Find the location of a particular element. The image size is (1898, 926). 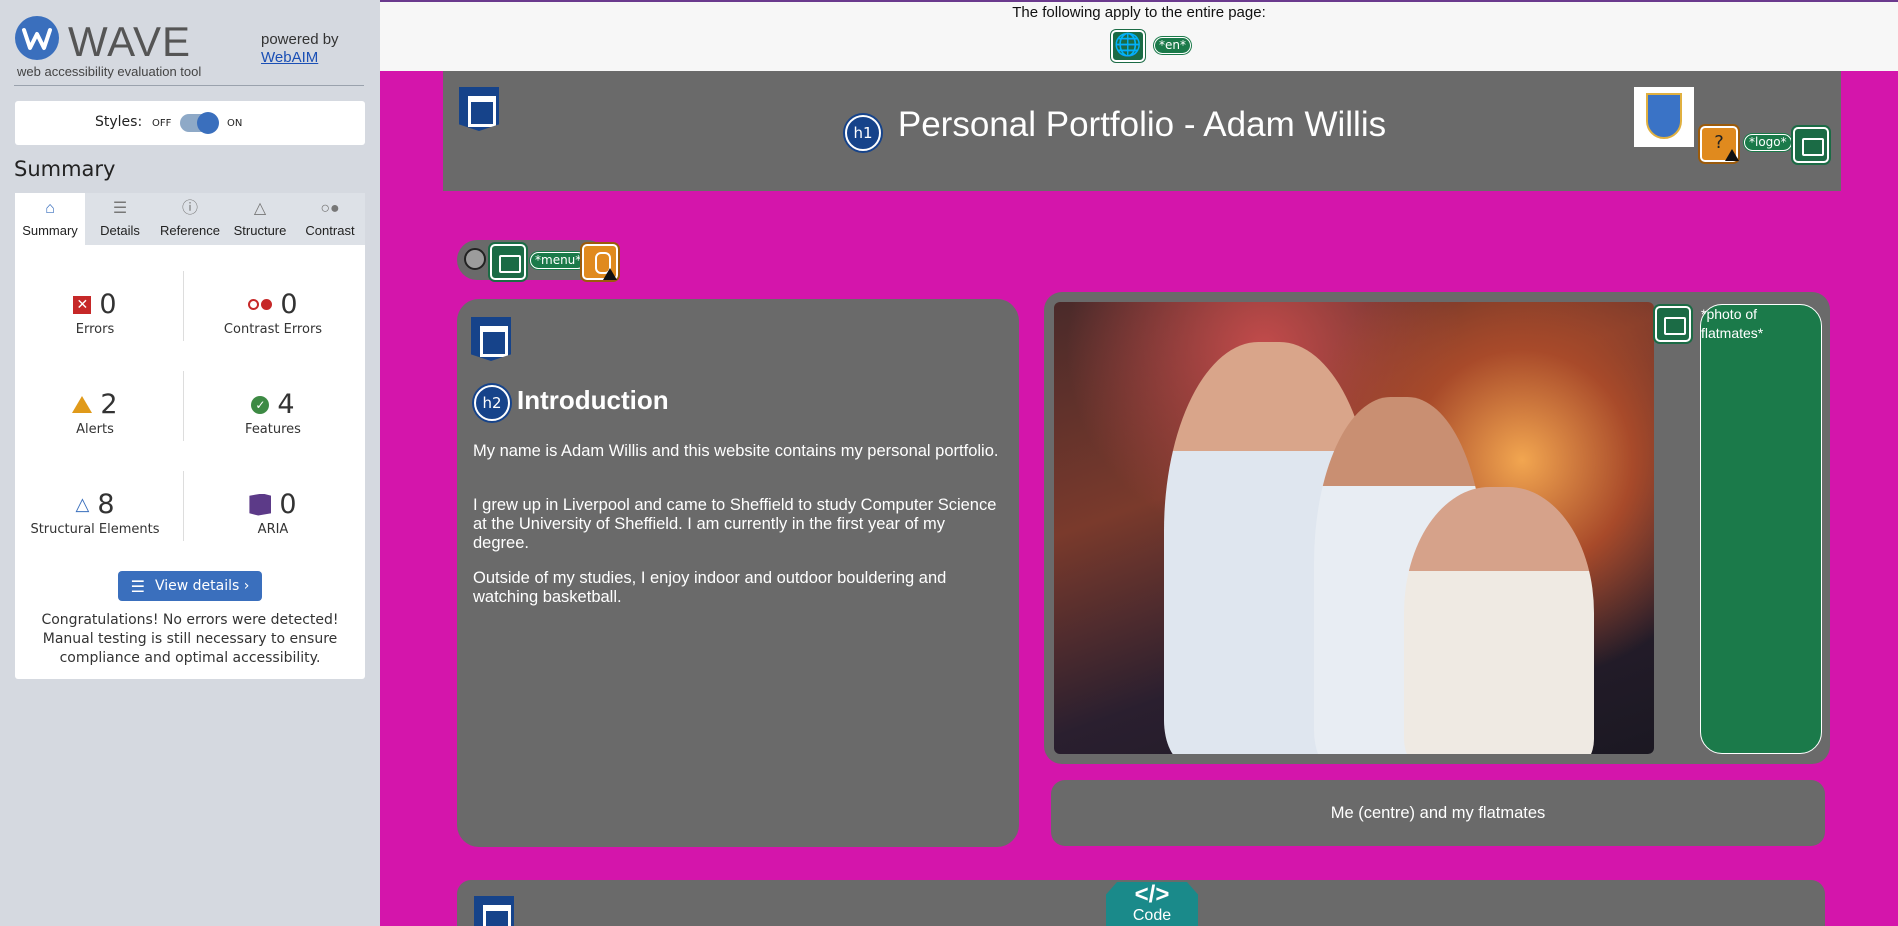

h2-badge-wrap: h2 is located at coordinates (492, 403).